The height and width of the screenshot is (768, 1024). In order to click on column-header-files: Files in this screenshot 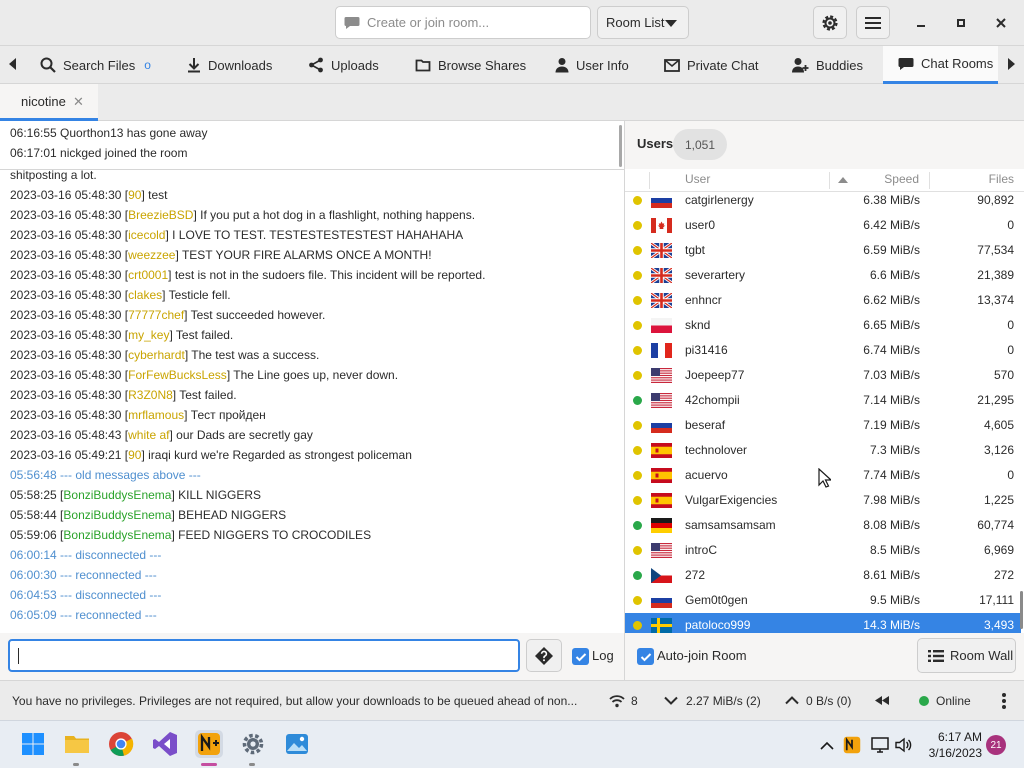, I will do `click(1001, 179)`.